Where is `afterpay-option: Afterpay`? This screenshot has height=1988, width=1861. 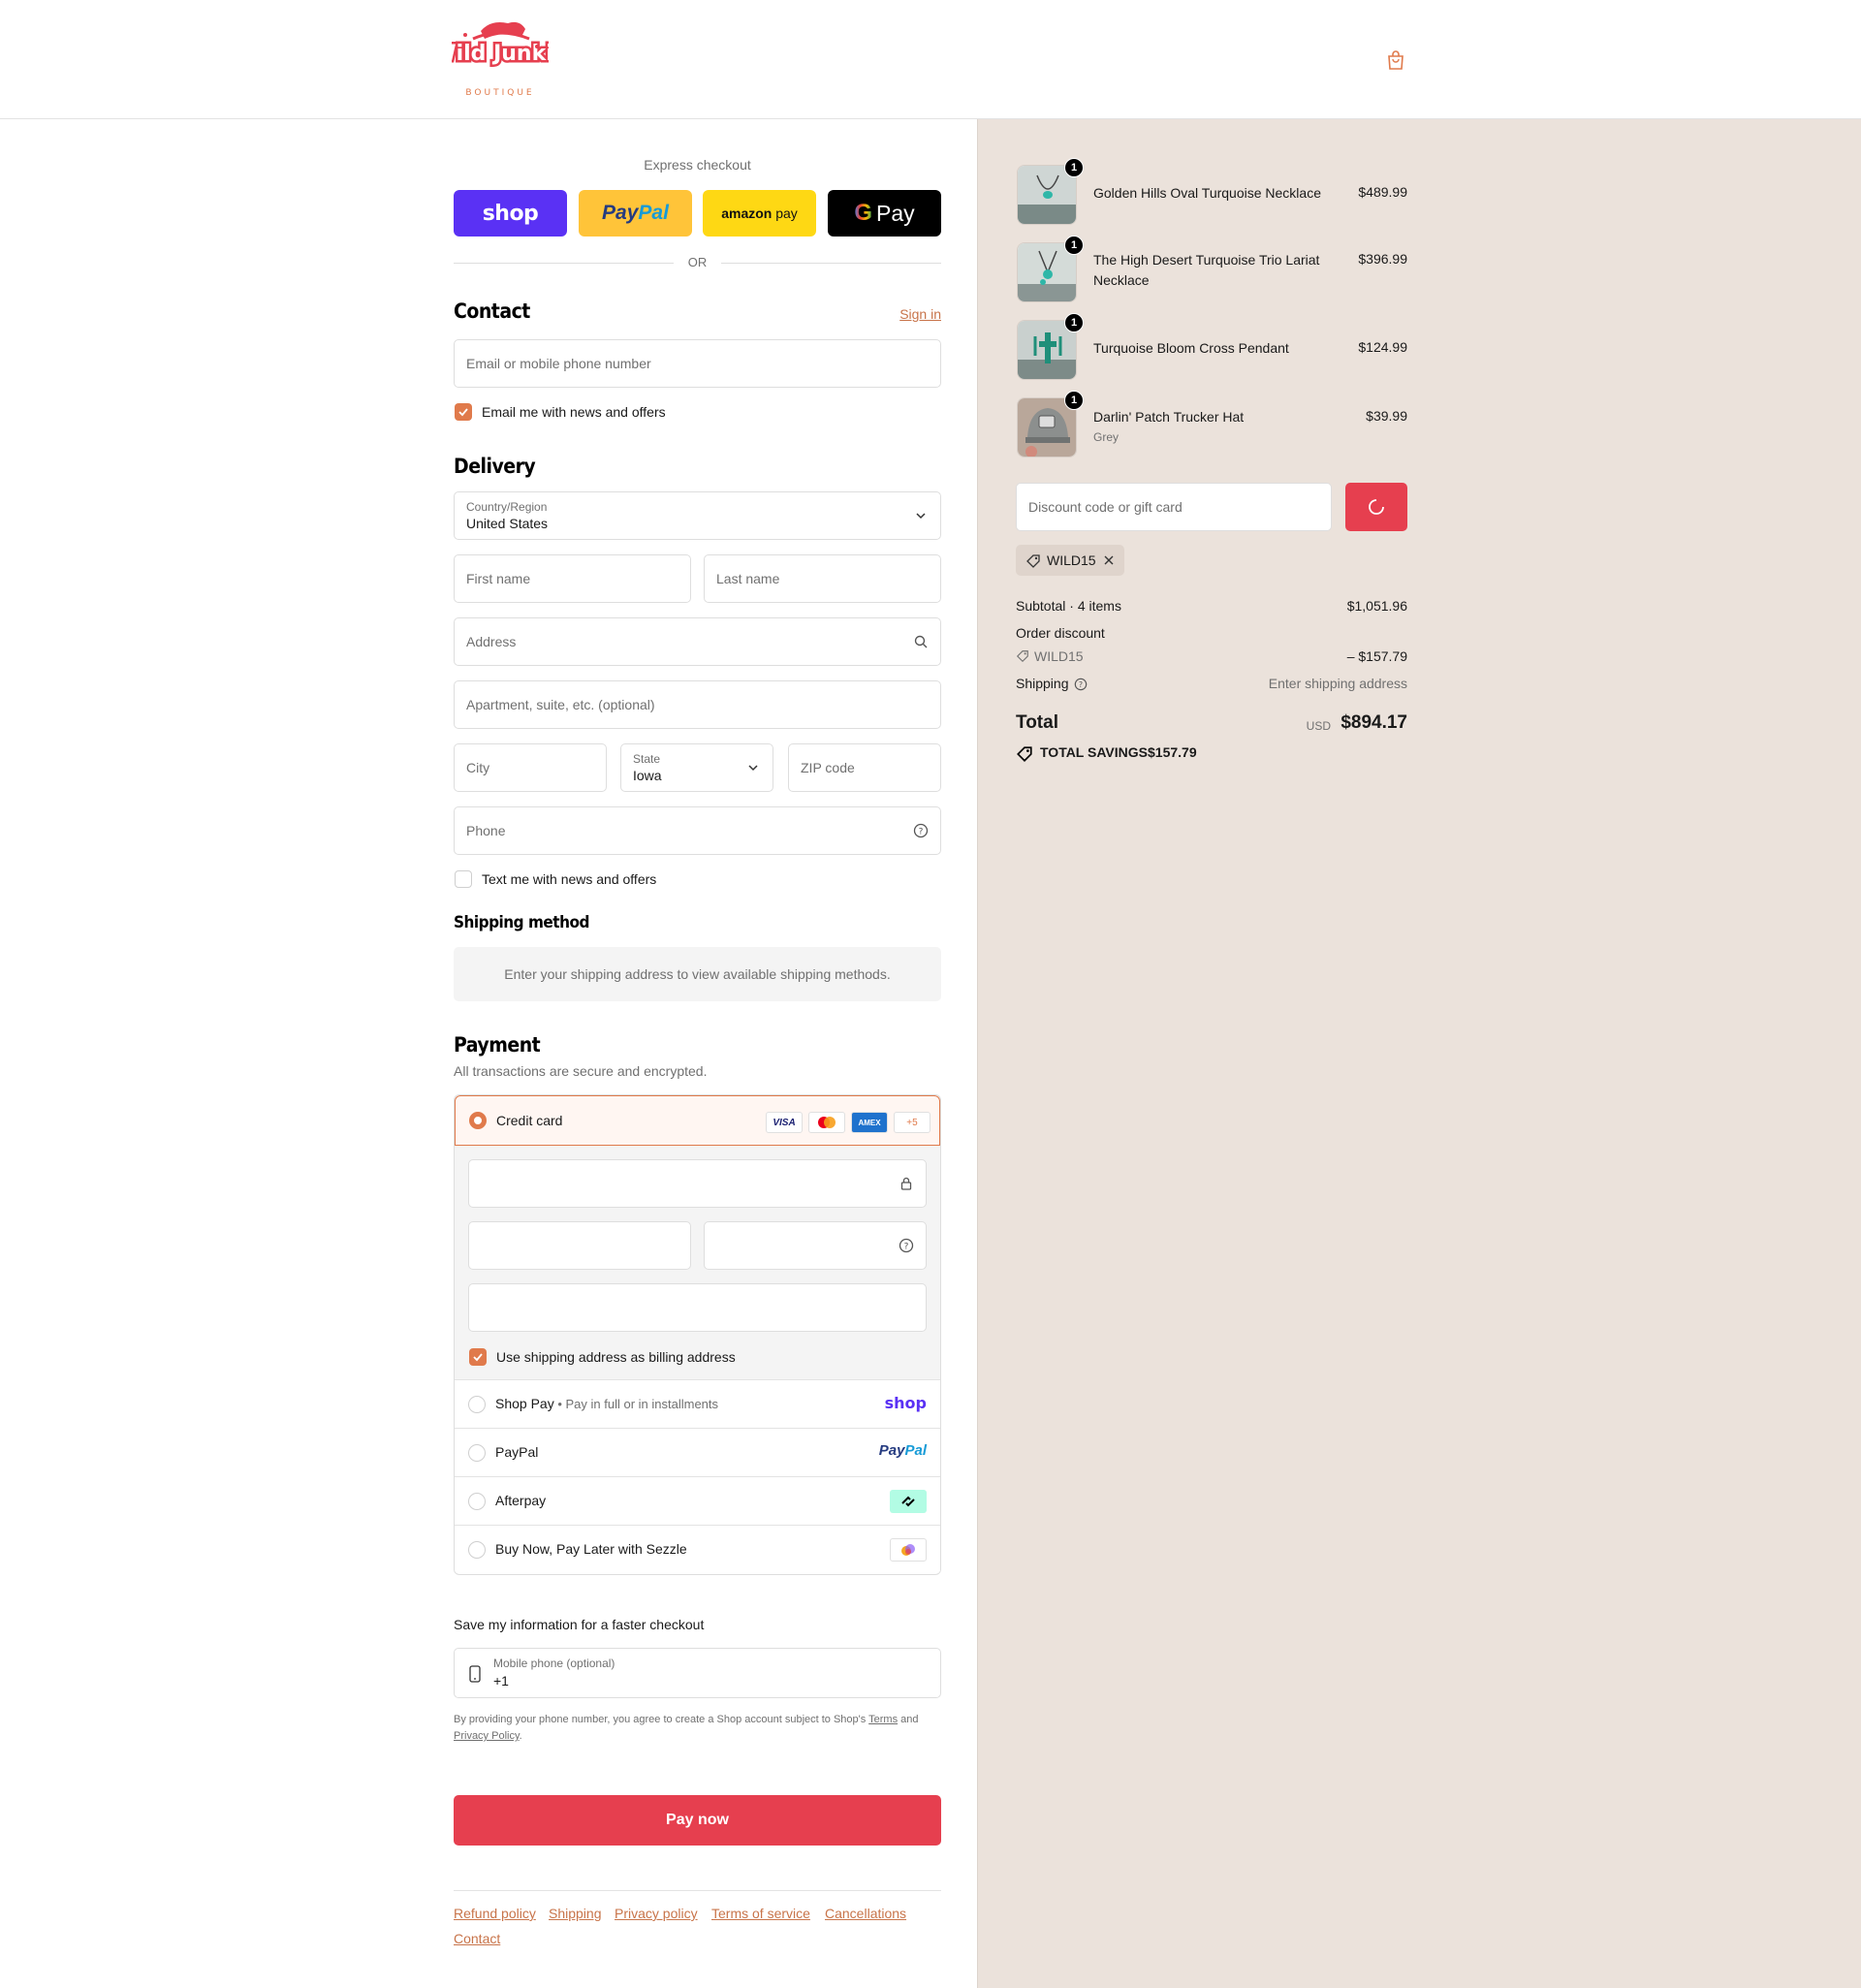 afterpay-option: Afterpay is located at coordinates (697, 1500).